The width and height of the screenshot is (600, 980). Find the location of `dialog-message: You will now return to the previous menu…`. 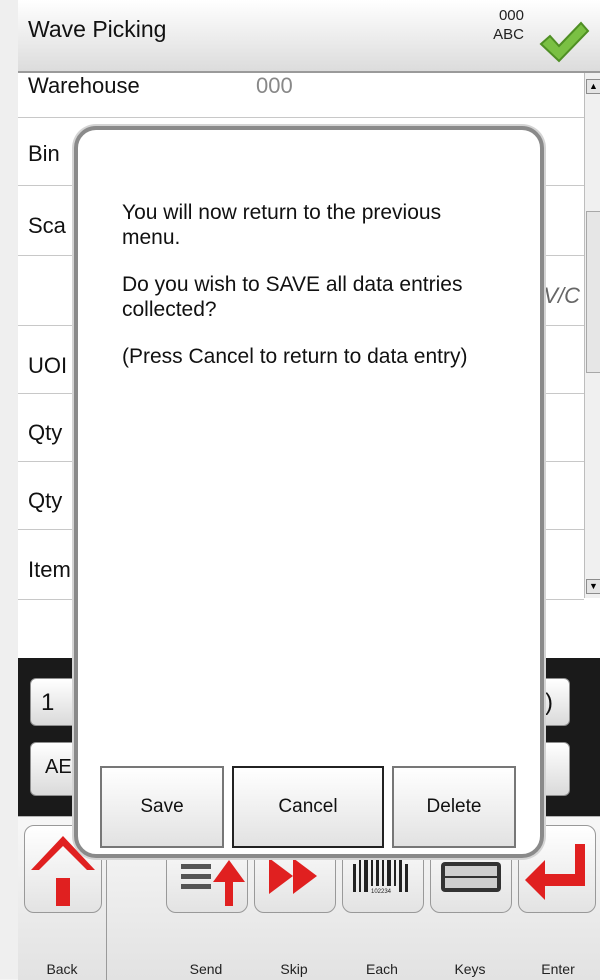

dialog-message: You will now return to the previous menu… is located at coordinates (312, 295).